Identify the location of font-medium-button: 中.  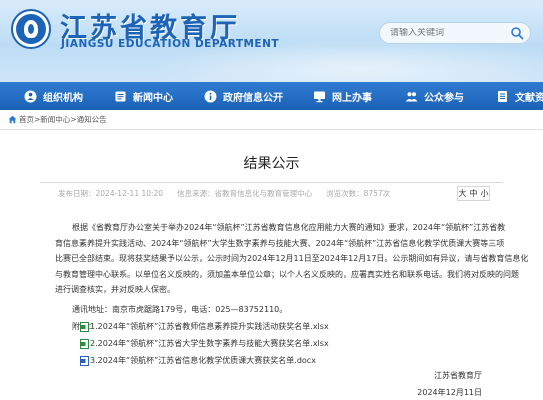
(474, 193).